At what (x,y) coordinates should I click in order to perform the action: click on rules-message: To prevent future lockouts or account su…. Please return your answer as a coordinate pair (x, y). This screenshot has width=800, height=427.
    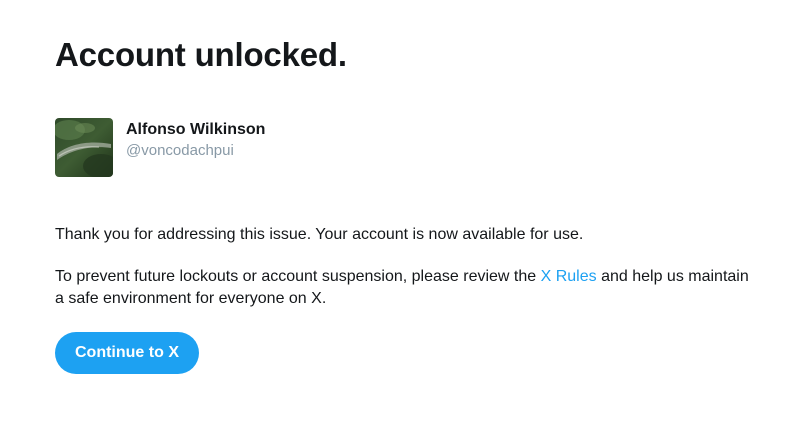
    Looking at the image, I should click on (405, 288).